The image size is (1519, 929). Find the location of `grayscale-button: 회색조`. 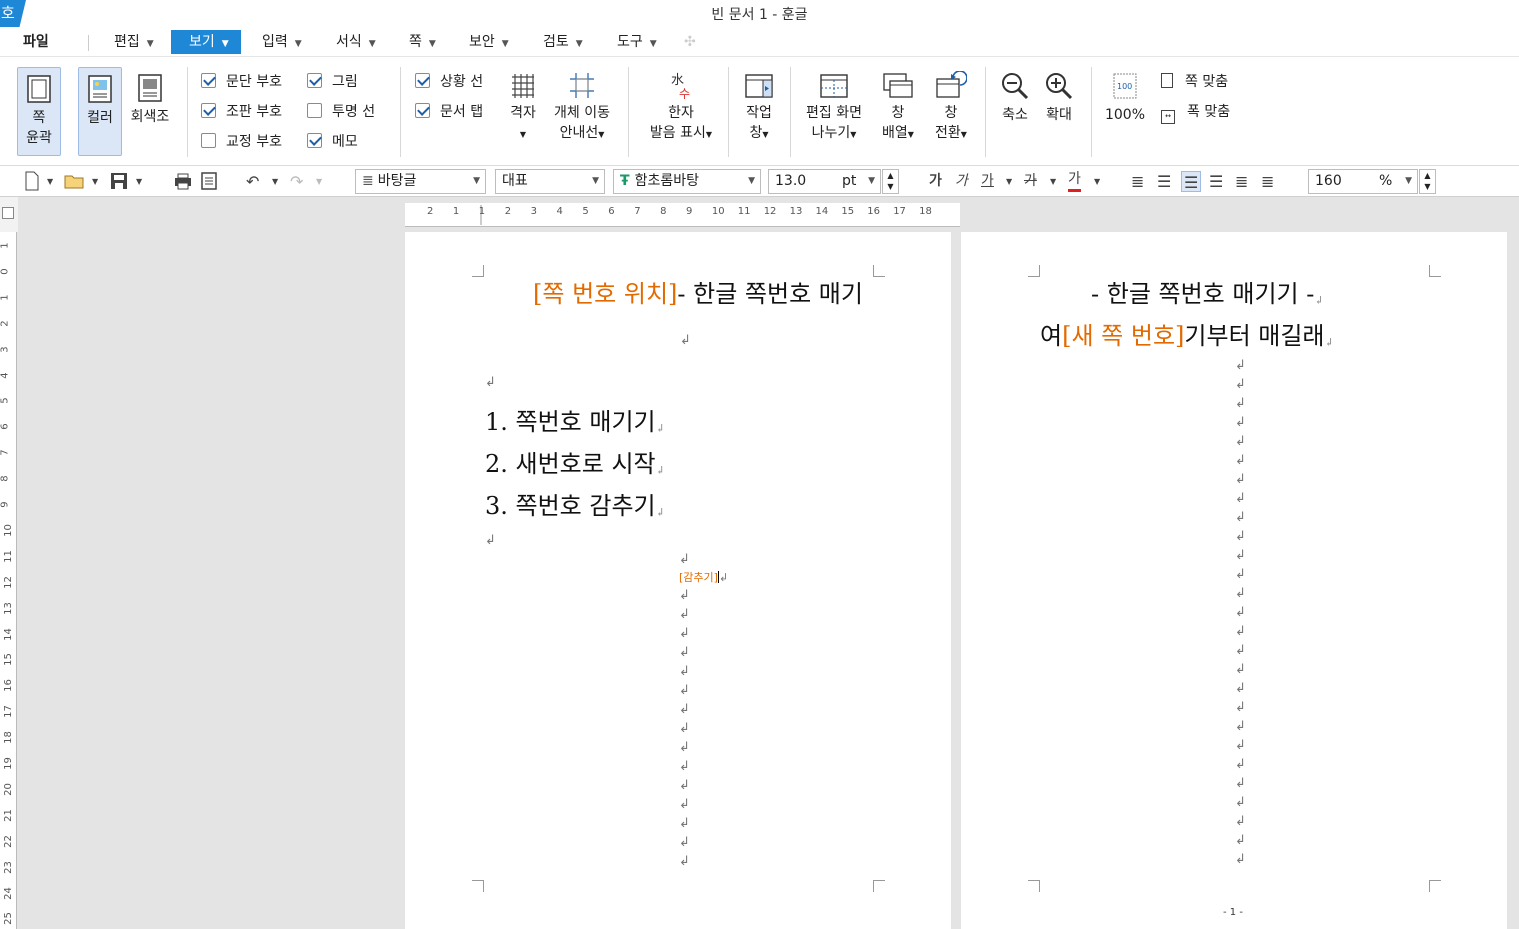

grayscale-button: 회색조 is located at coordinates (150, 111).